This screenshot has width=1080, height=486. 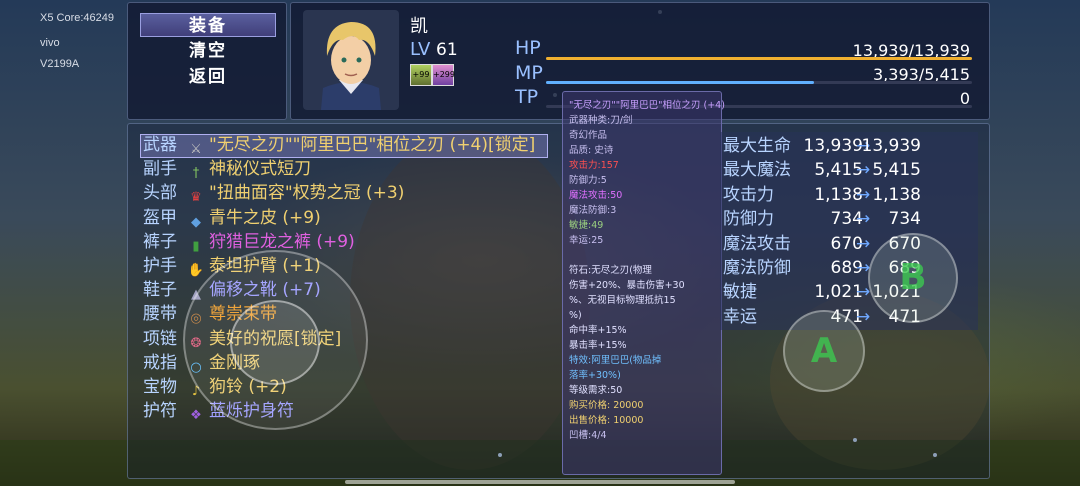 I want to click on slot-label: 护符, so click(x=160, y=411).